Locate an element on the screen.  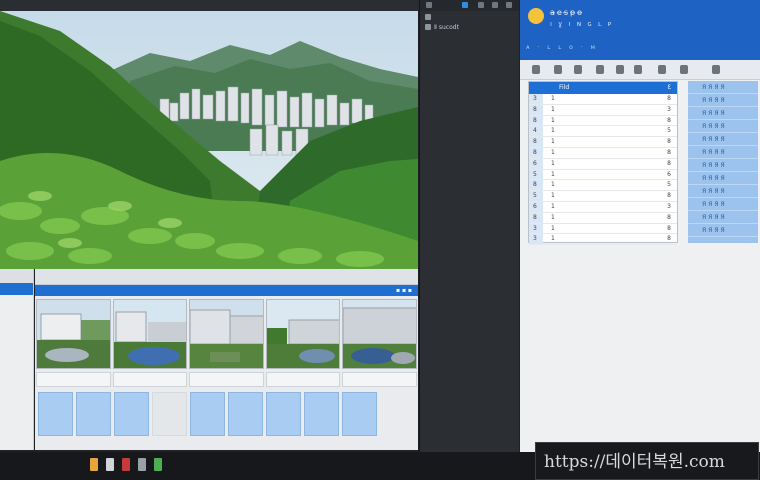
lasso-icon is located at coordinates (620, 69).